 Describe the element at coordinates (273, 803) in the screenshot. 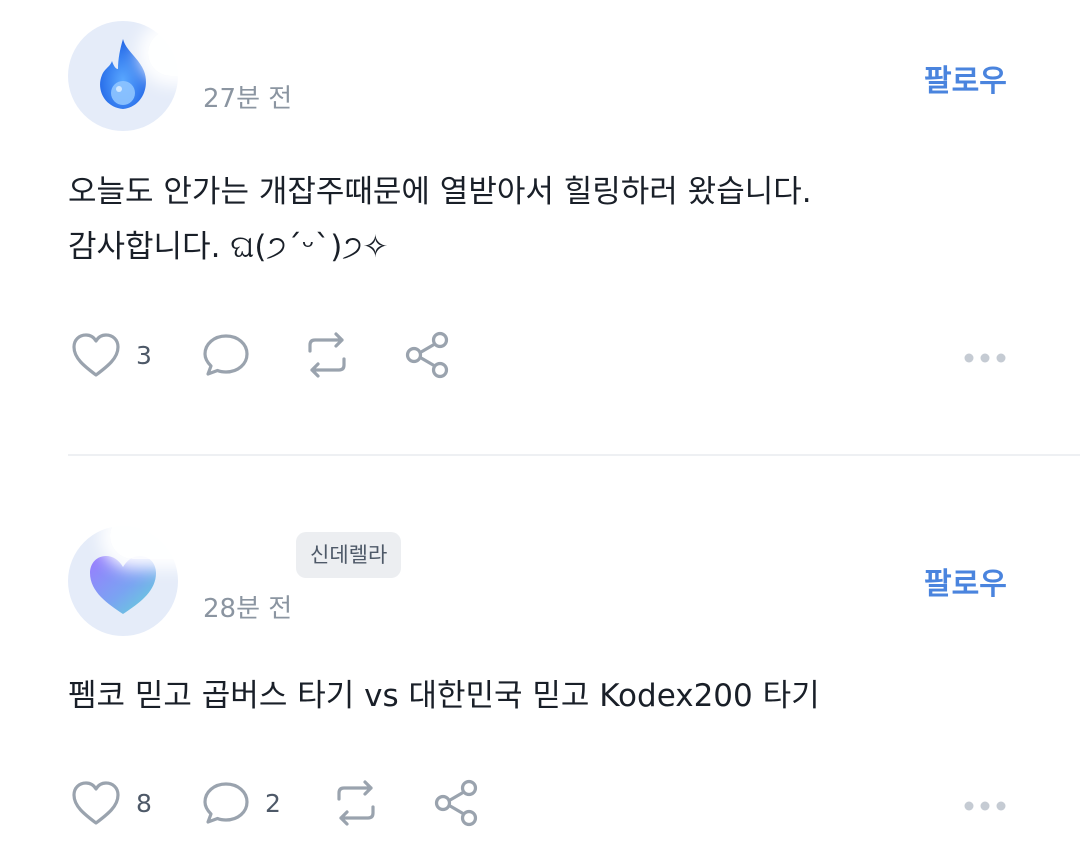

I see `comment-count: 2` at that location.